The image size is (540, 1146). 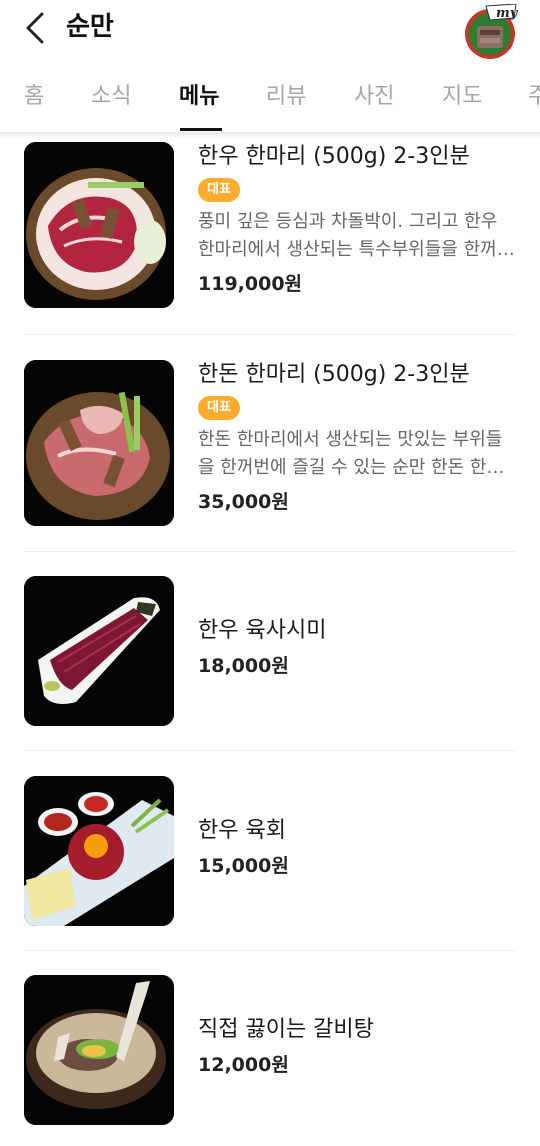 What do you see at coordinates (243, 502) in the screenshot?
I see `menu-item-price: 35,000원` at bounding box center [243, 502].